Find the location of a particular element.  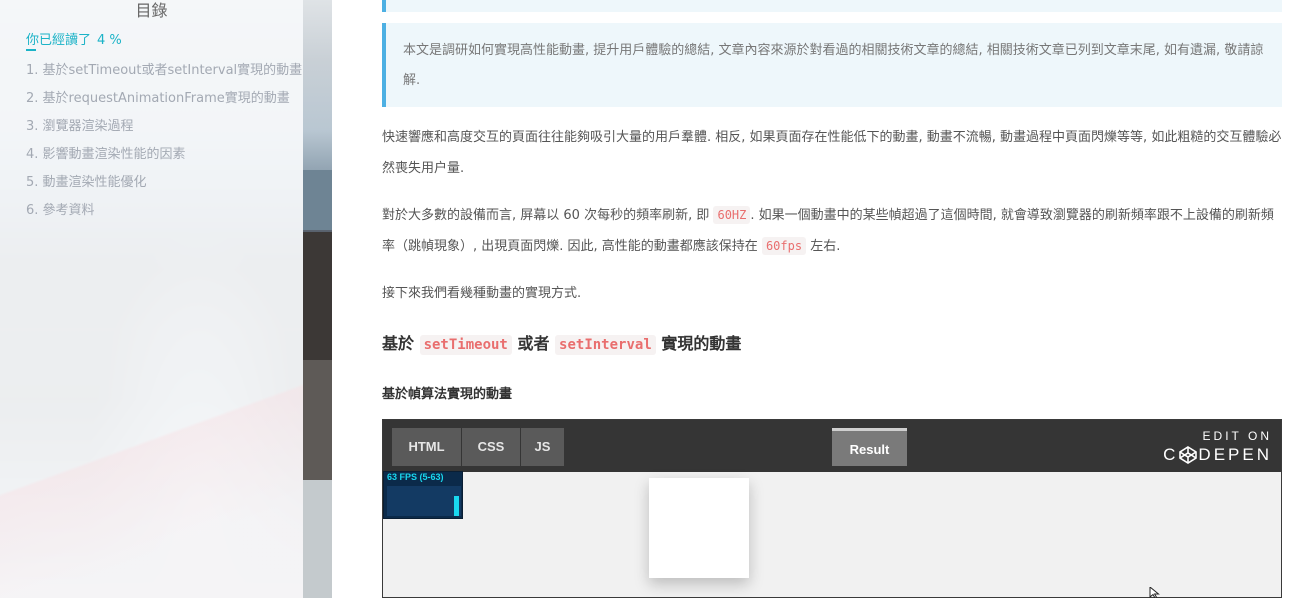

codepen-logo-c: C is located at coordinates (1171, 454).